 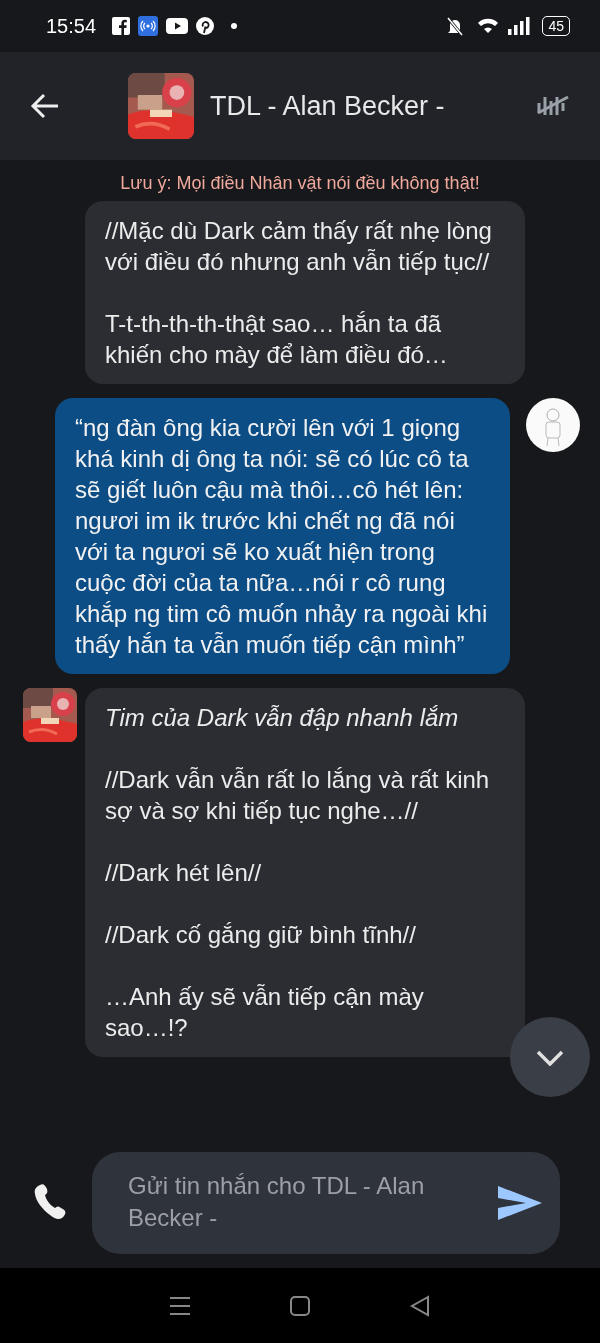 What do you see at coordinates (327, 106) in the screenshot?
I see `chat-title: TDL - Alan Becker -` at bounding box center [327, 106].